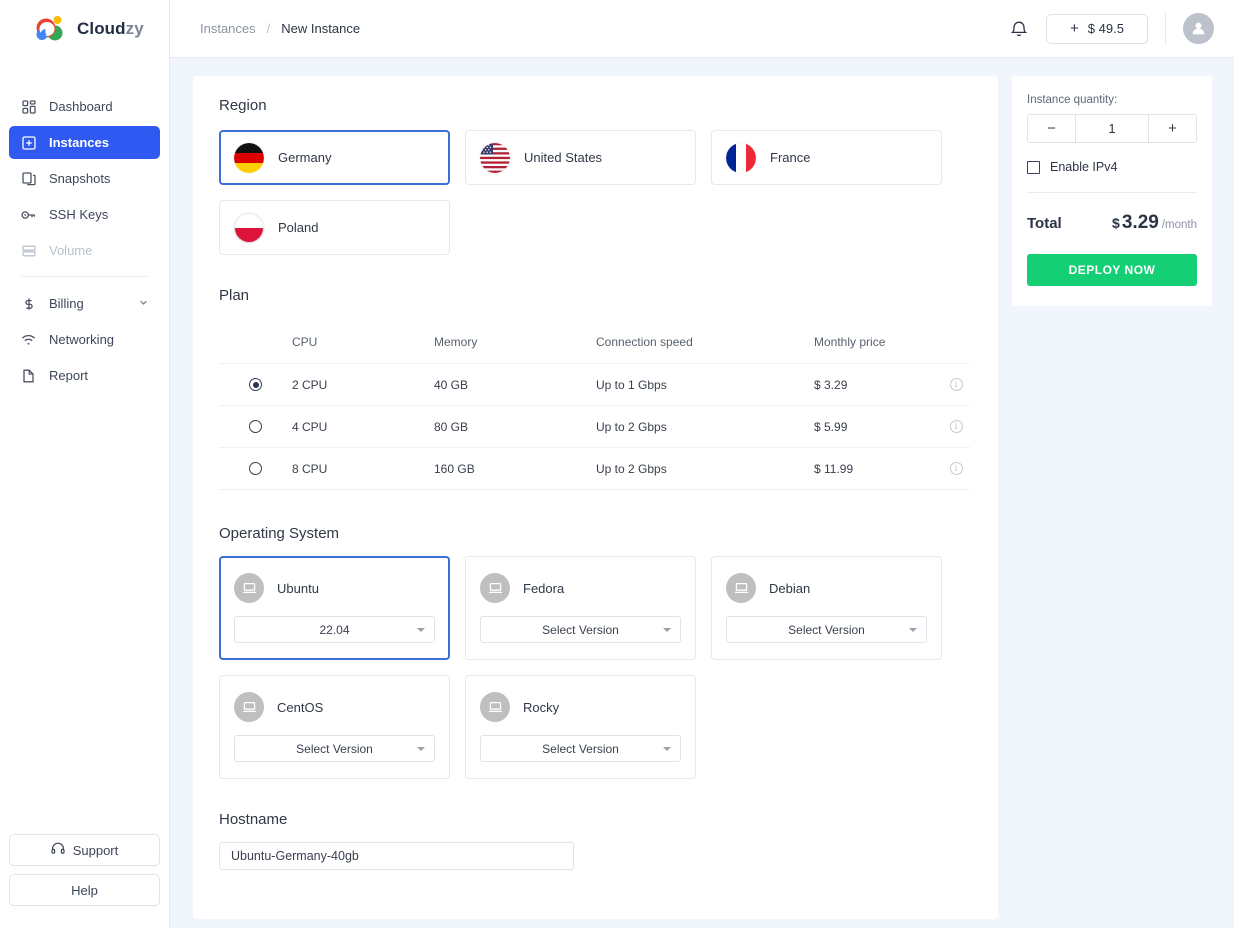 This screenshot has width=1234, height=928. I want to click on column-header-connection-speed: Connection speed, so click(644, 341).